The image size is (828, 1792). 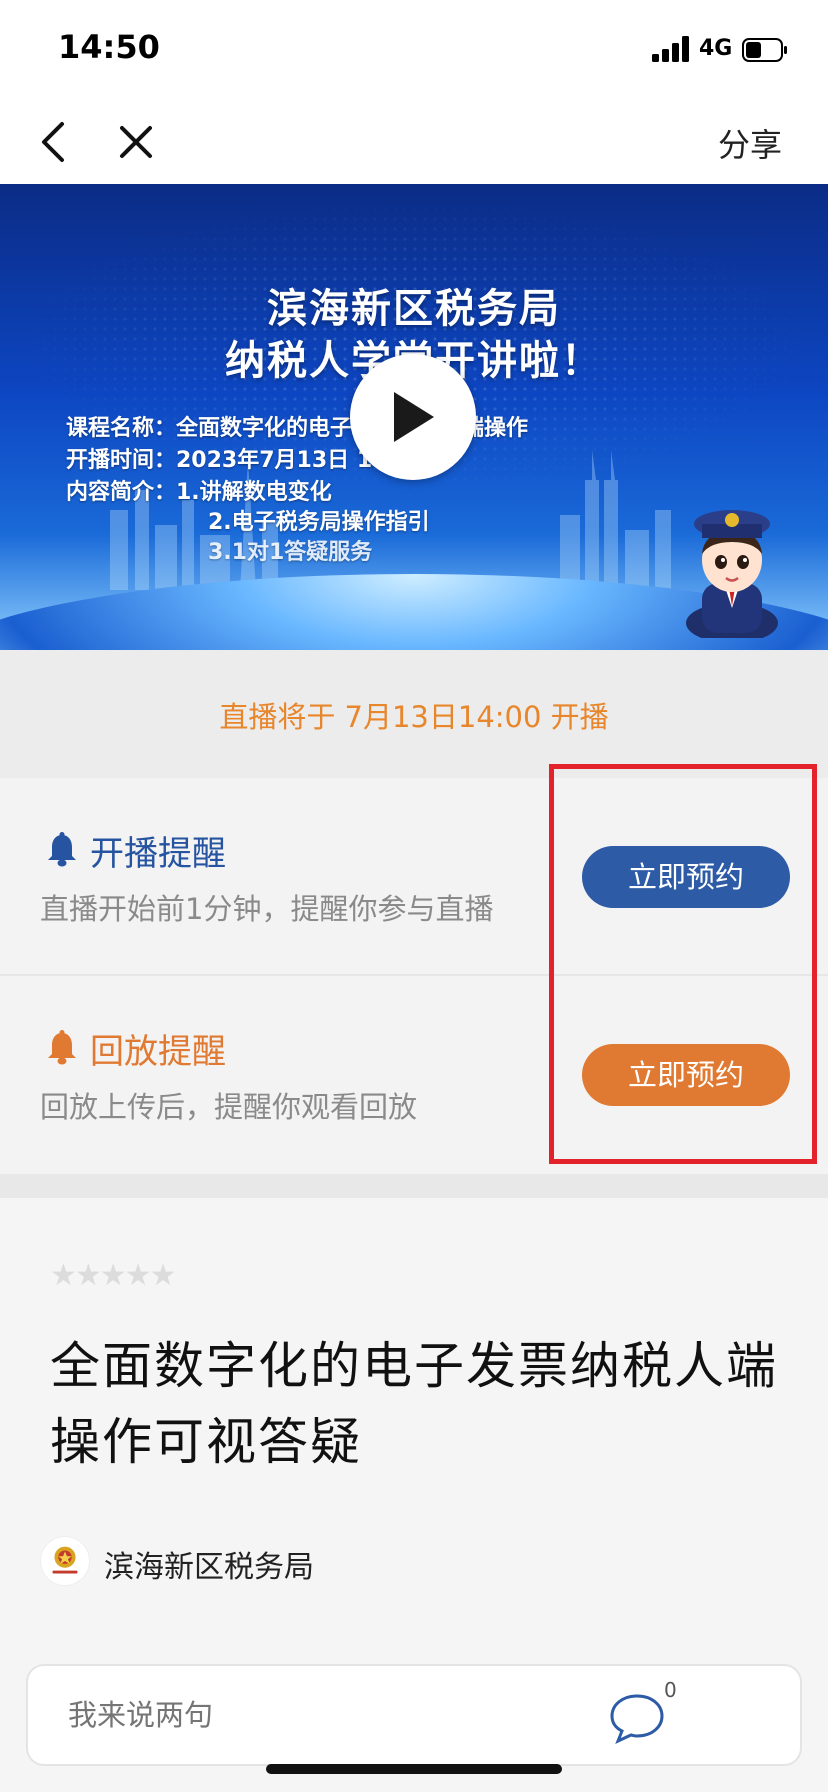 What do you see at coordinates (267, 909) in the screenshot?
I see `live-reminder-desc: 直播开始前1分钟，提醒你参与直播` at bounding box center [267, 909].